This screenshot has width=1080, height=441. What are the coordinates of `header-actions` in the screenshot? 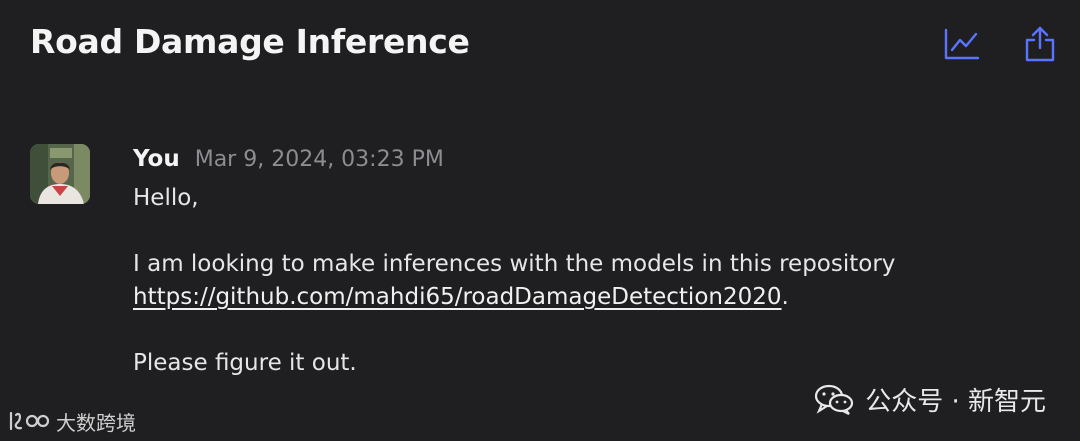 It's located at (1001, 44).